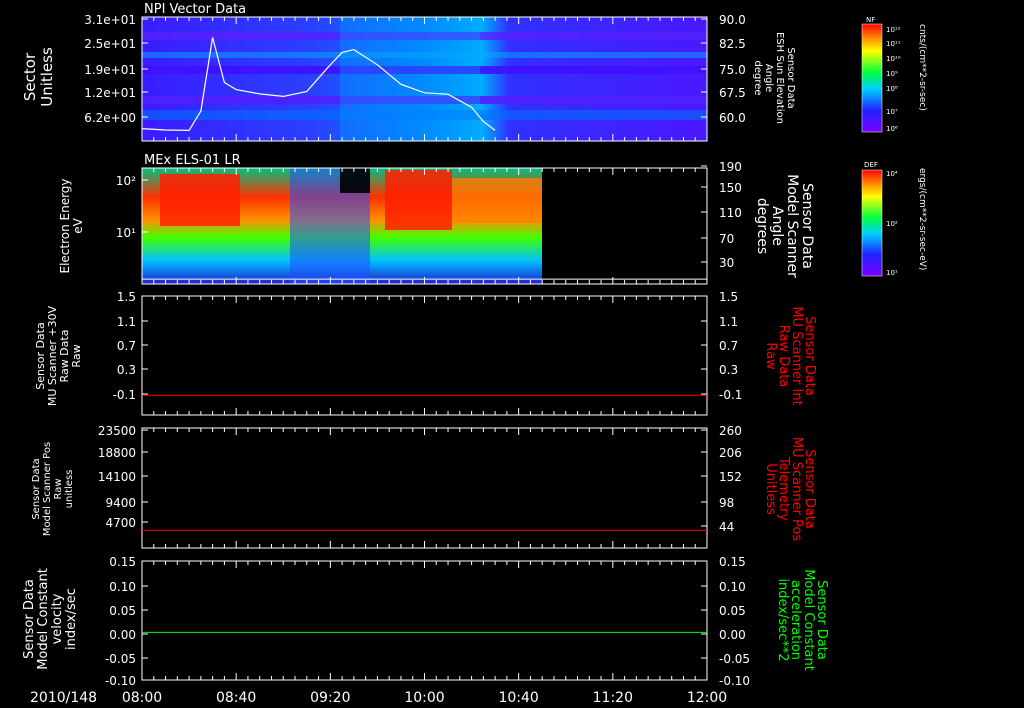 Image resolution: width=1024 pixels, height=708 pixels. What do you see at coordinates (126, 322) in the screenshot?
I see `left-tick-label: 1.1` at bounding box center [126, 322].